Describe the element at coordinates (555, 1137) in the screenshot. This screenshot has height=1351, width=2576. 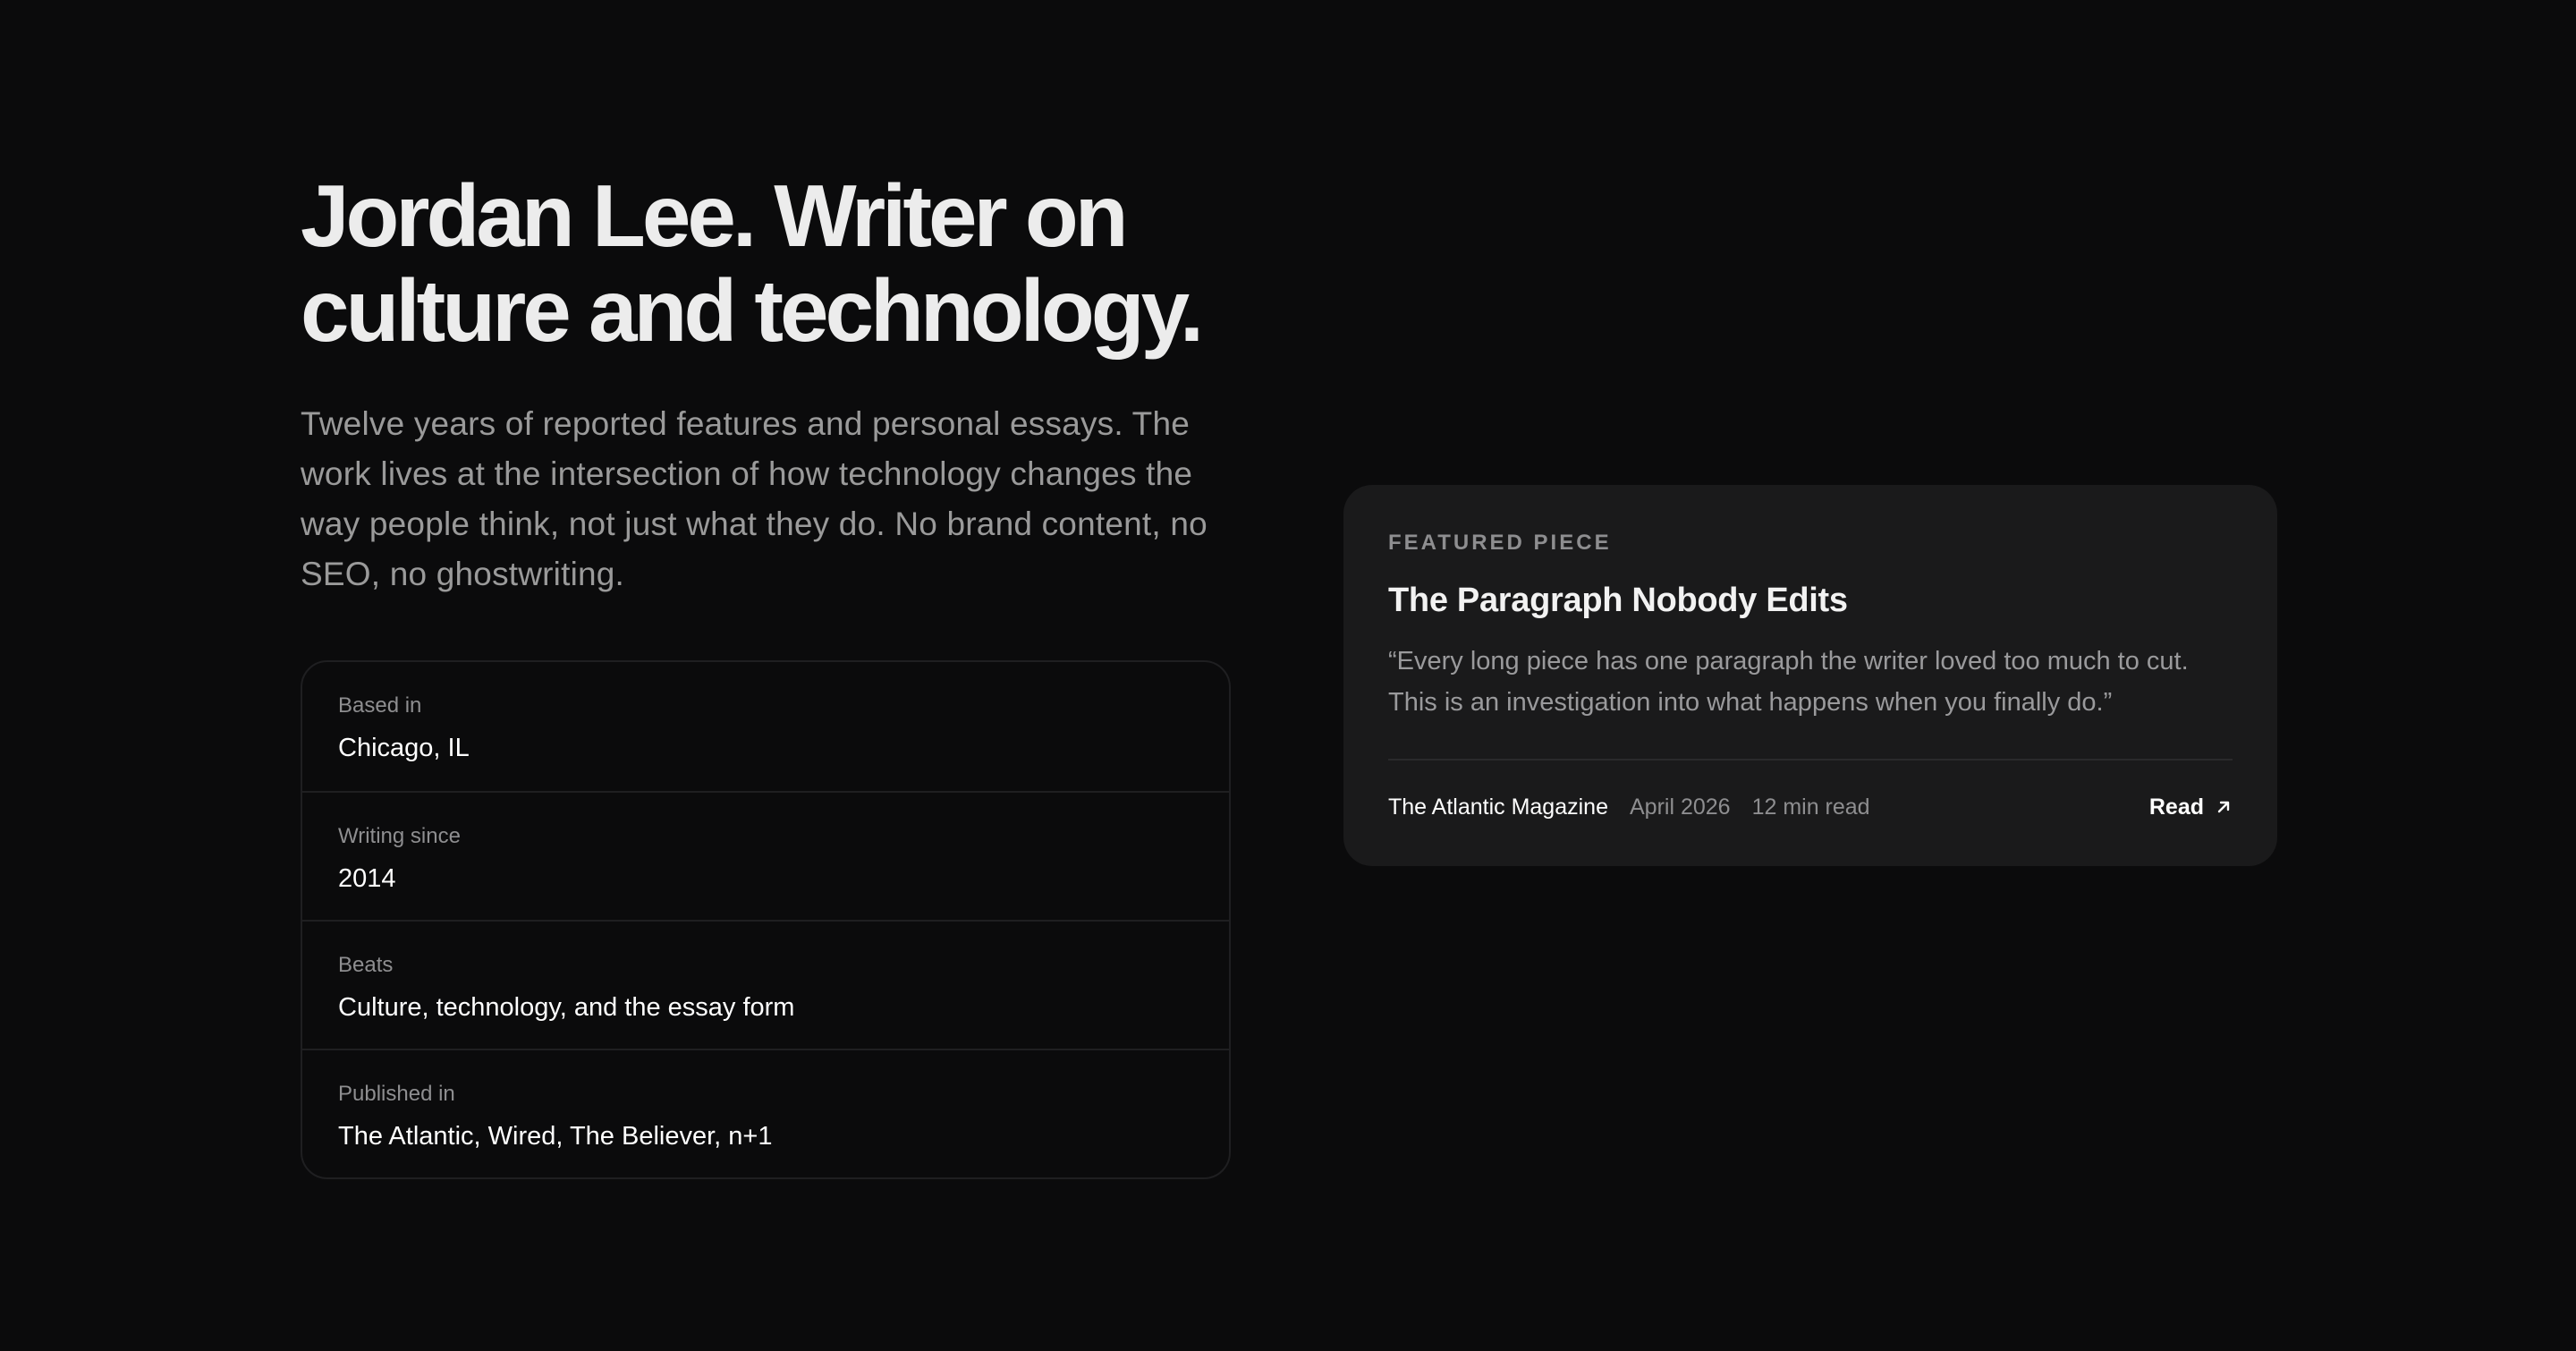
I see `fact-value: The Atlantic, Wired, The Believer, n+1` at that location.